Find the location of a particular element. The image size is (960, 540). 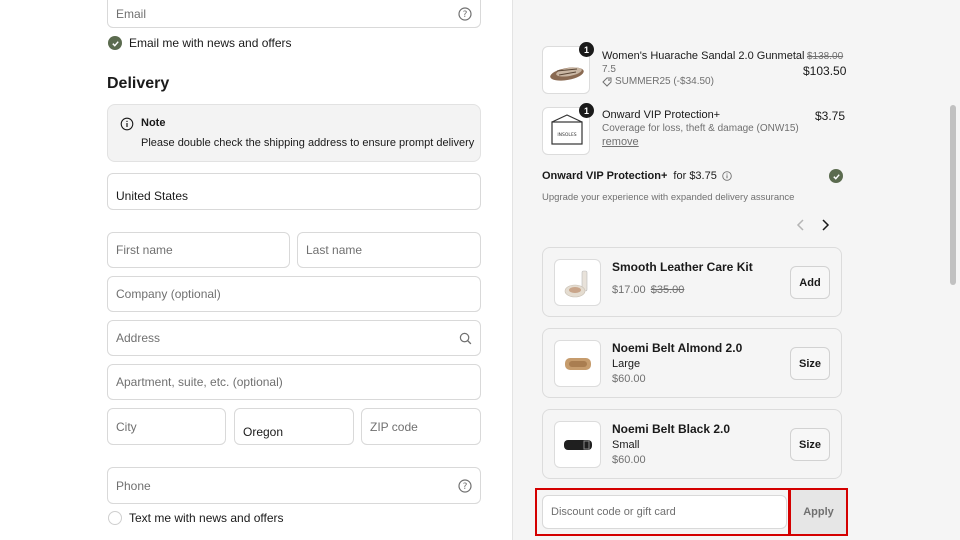

search-icon is located at coordinates (465, 338).